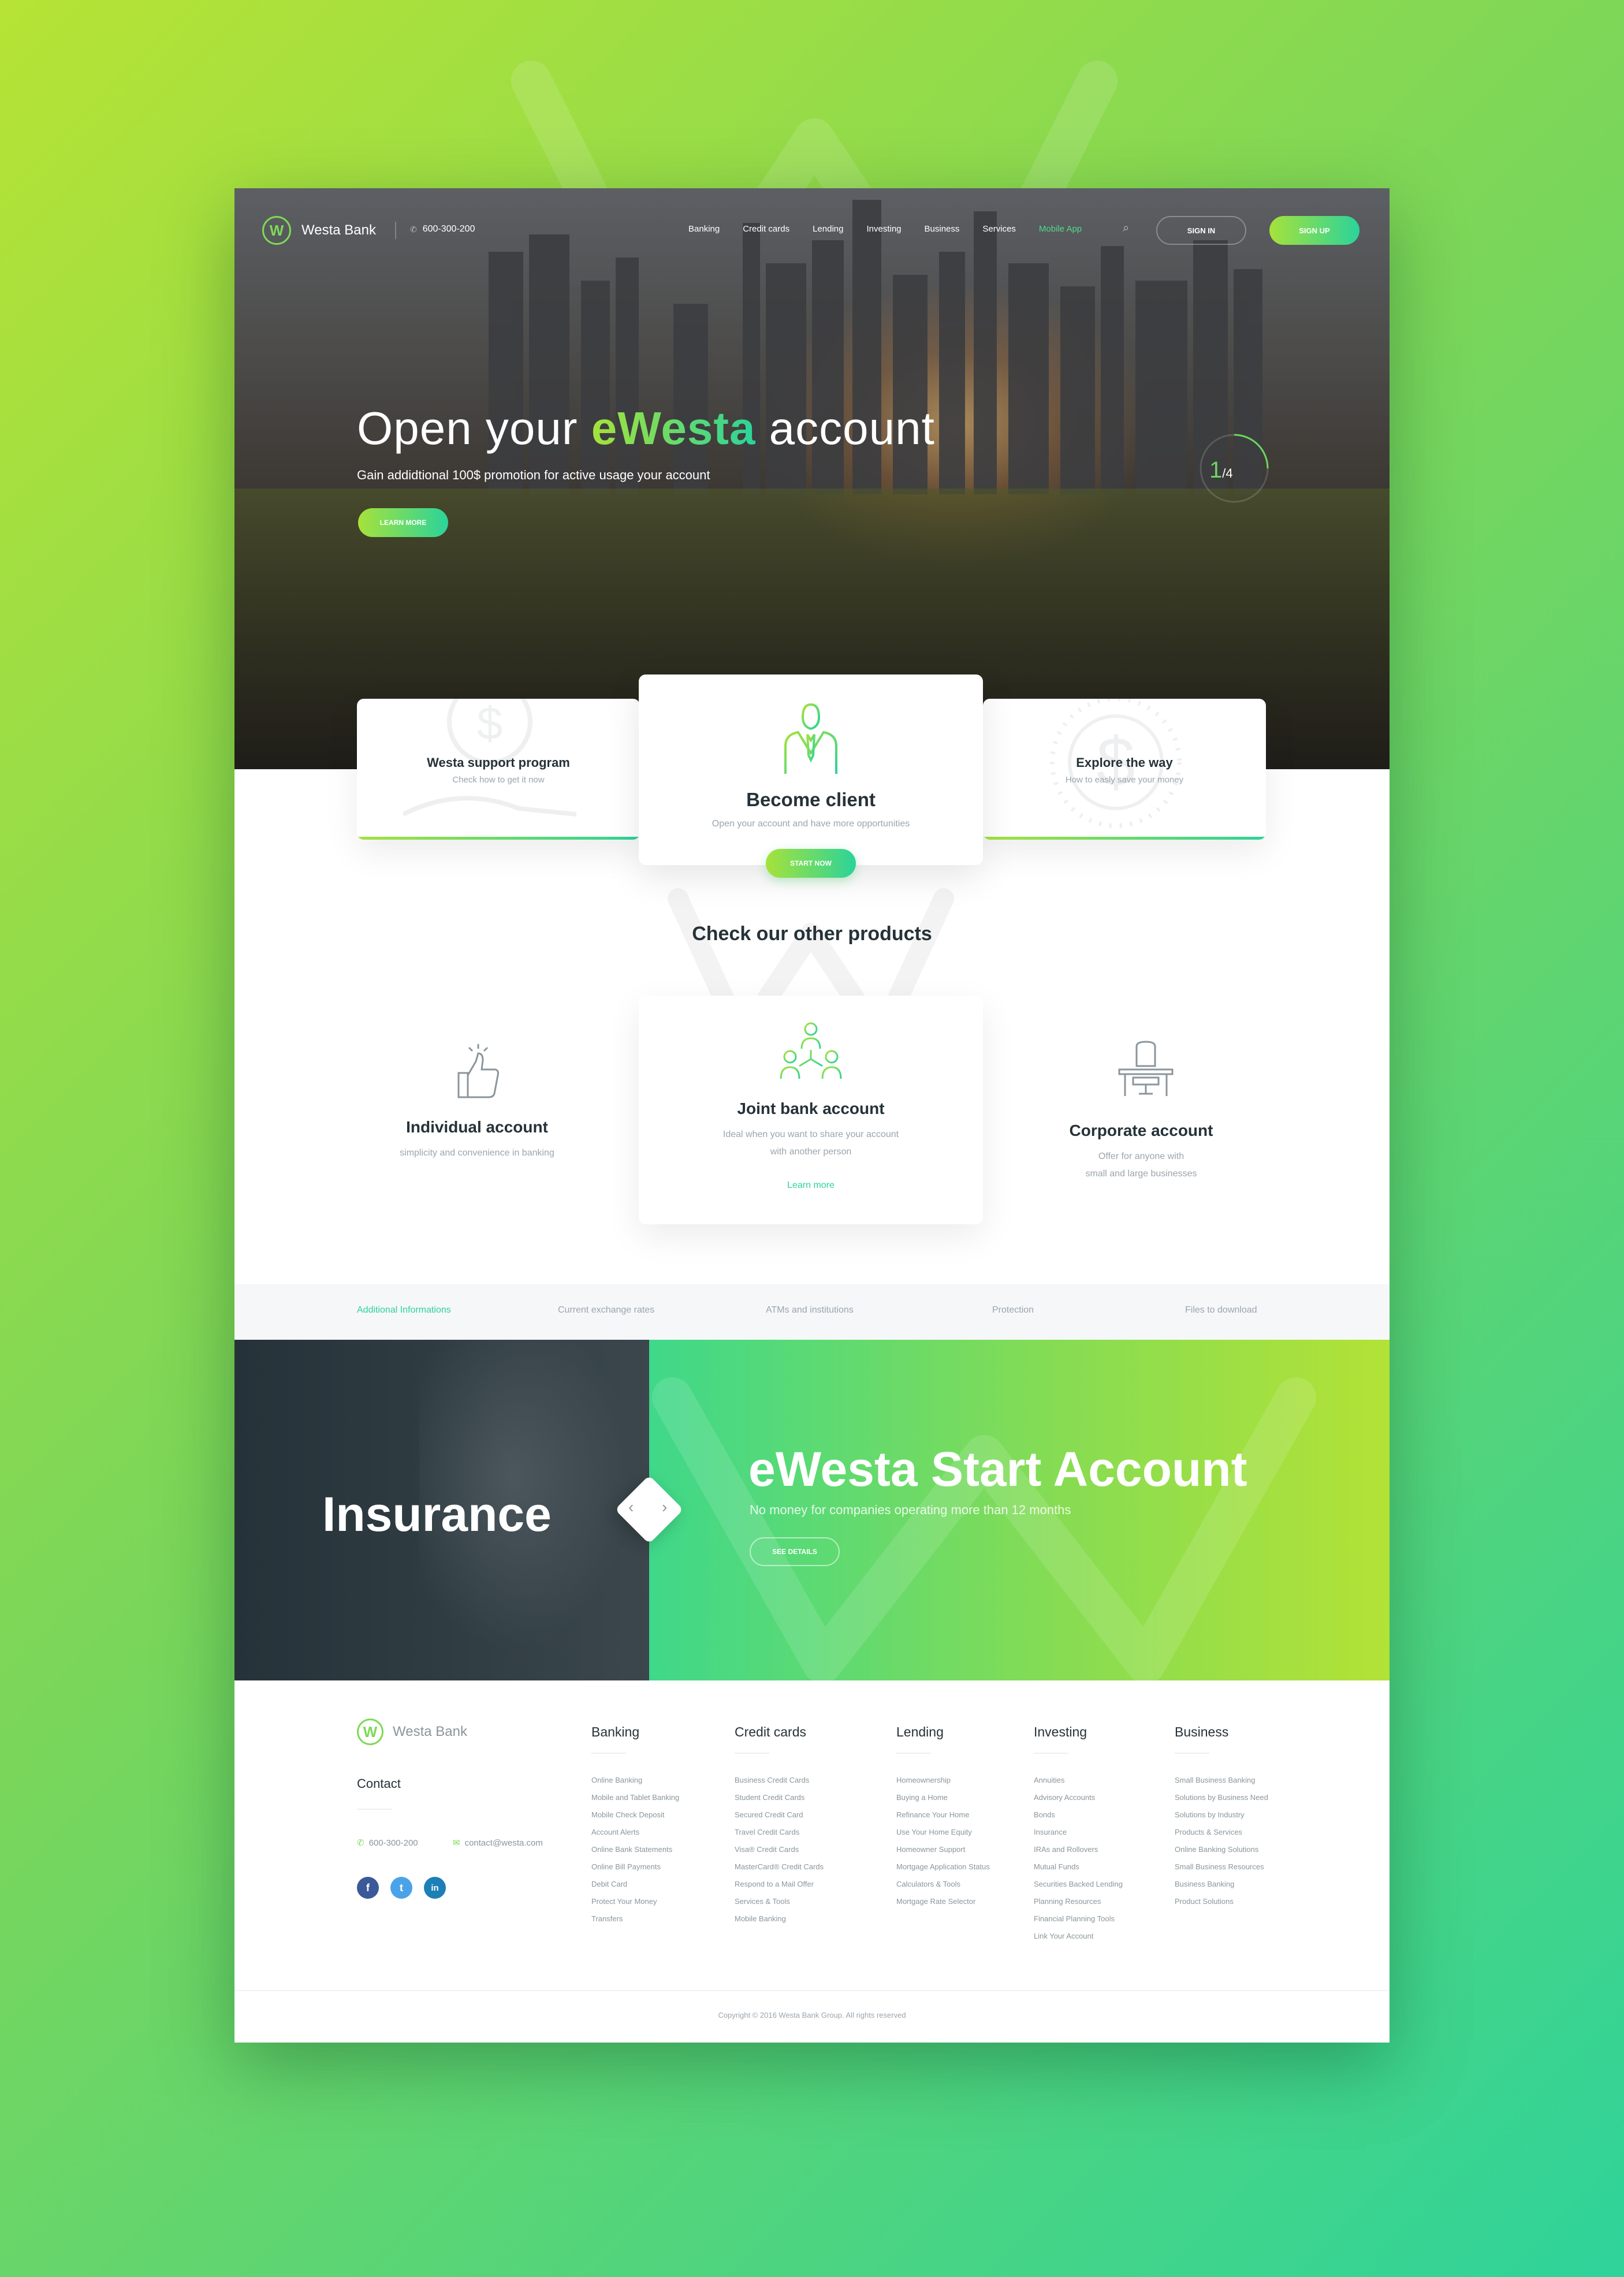 This screenshot has width=1624, height=2277. Describe the element at coordinates (1221, 1819) in the screenshot. I see `footer-link: Solutions by Industry` at that location.